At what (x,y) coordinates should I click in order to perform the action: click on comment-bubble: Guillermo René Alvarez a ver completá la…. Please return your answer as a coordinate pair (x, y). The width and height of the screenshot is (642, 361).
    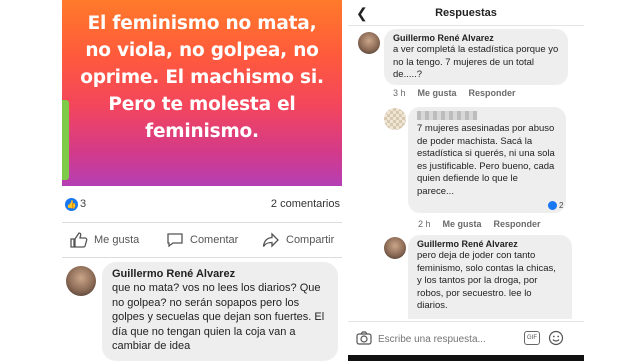
    Looking at the image, I should click on (476, 57).